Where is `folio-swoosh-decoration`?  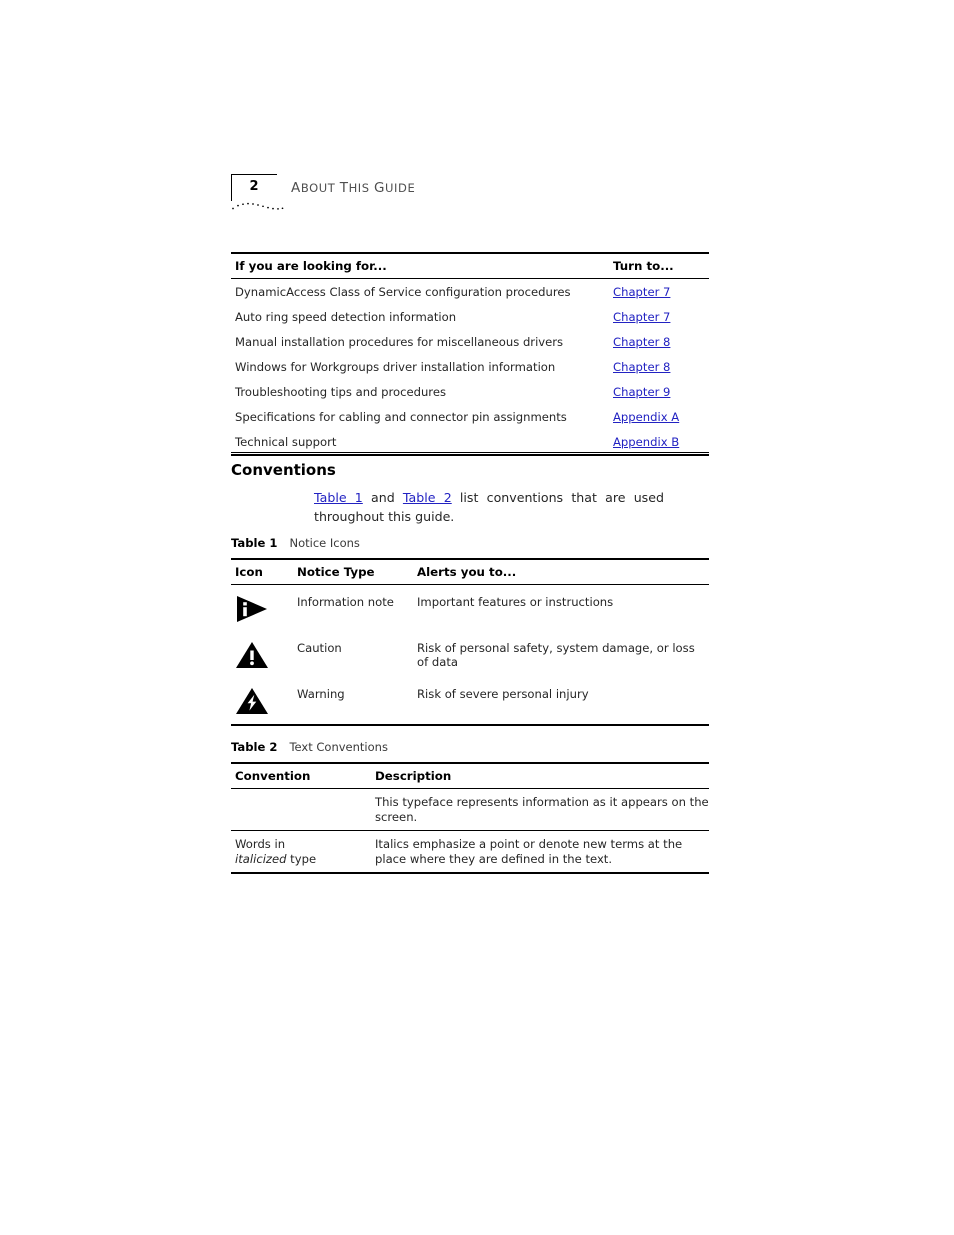 folio-swoosh-decoration is located at coordinates (258, 206).